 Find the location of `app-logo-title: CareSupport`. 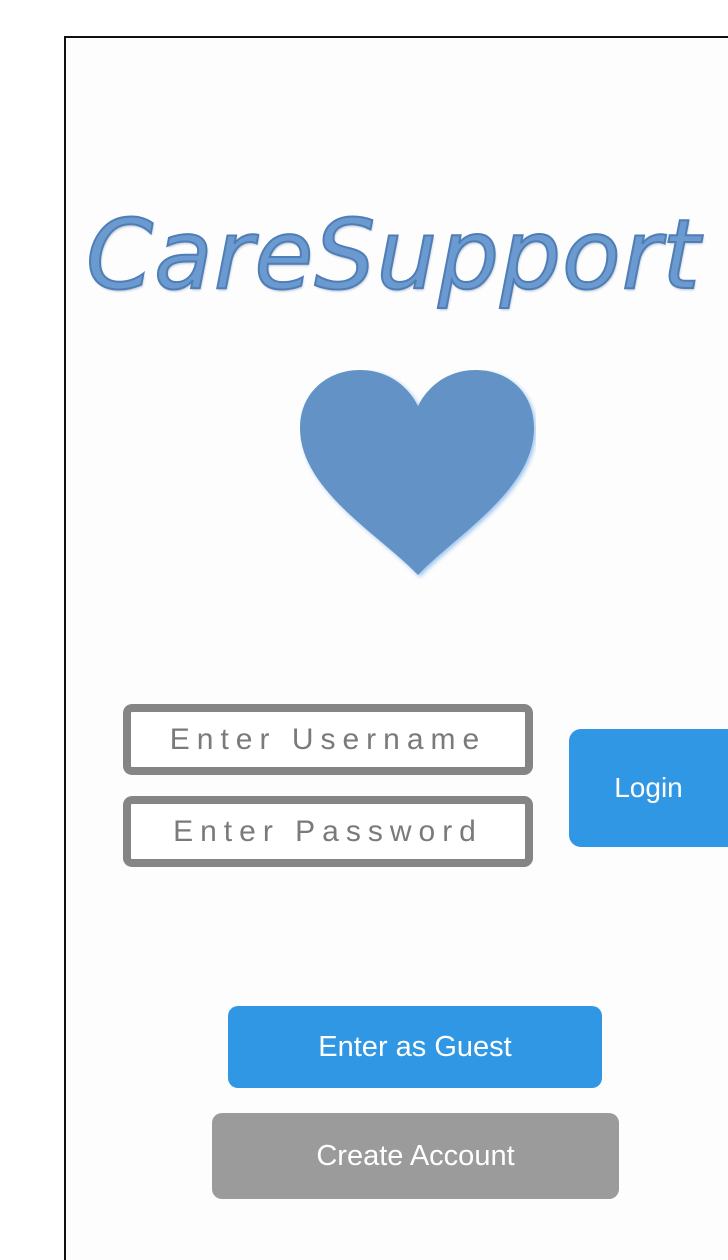

app-logo-title: CareSupport is located at coordinates (393, 255).